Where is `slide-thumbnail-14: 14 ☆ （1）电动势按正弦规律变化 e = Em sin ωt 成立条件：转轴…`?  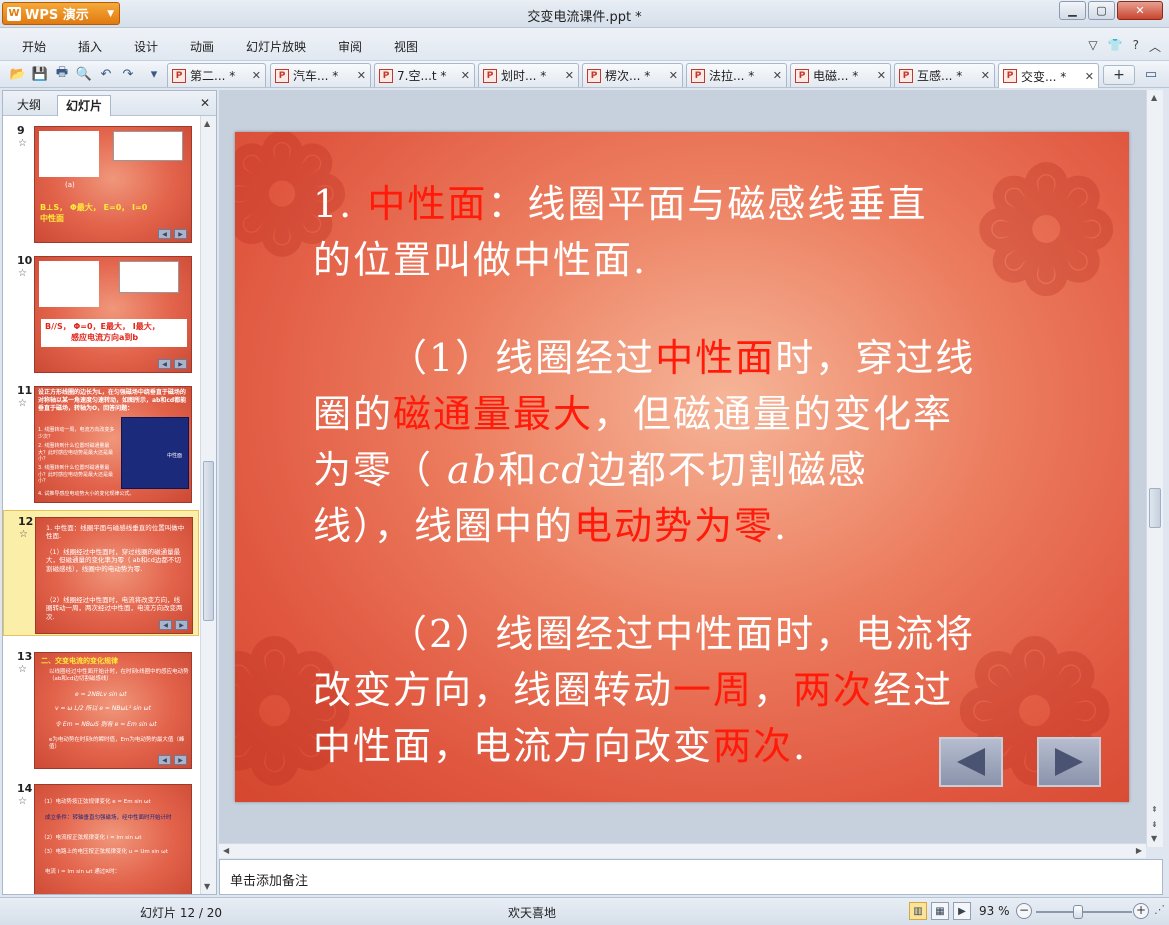 slide-thumbnail-14: 14 ☆ （1）电动势按正弦规律变化 e = Em sin ωt 成立条件：转轴… is located at coordinates (101, 836).